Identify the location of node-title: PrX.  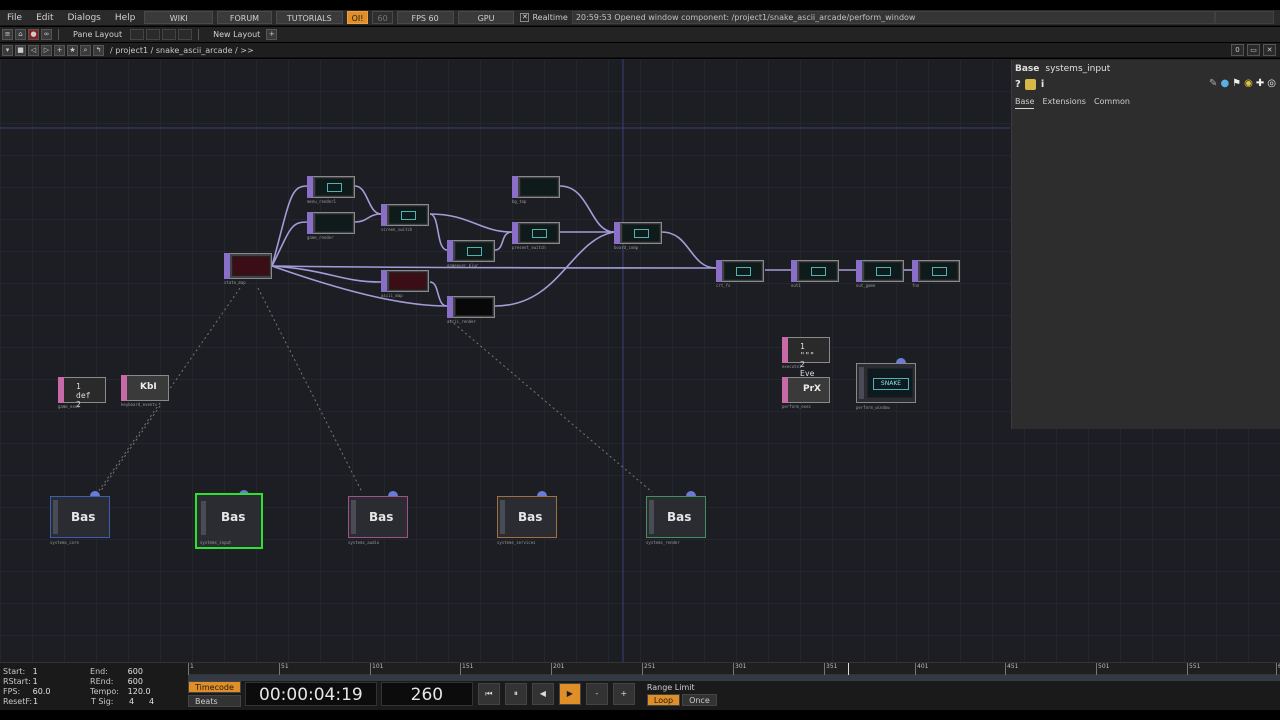
(812, 389).